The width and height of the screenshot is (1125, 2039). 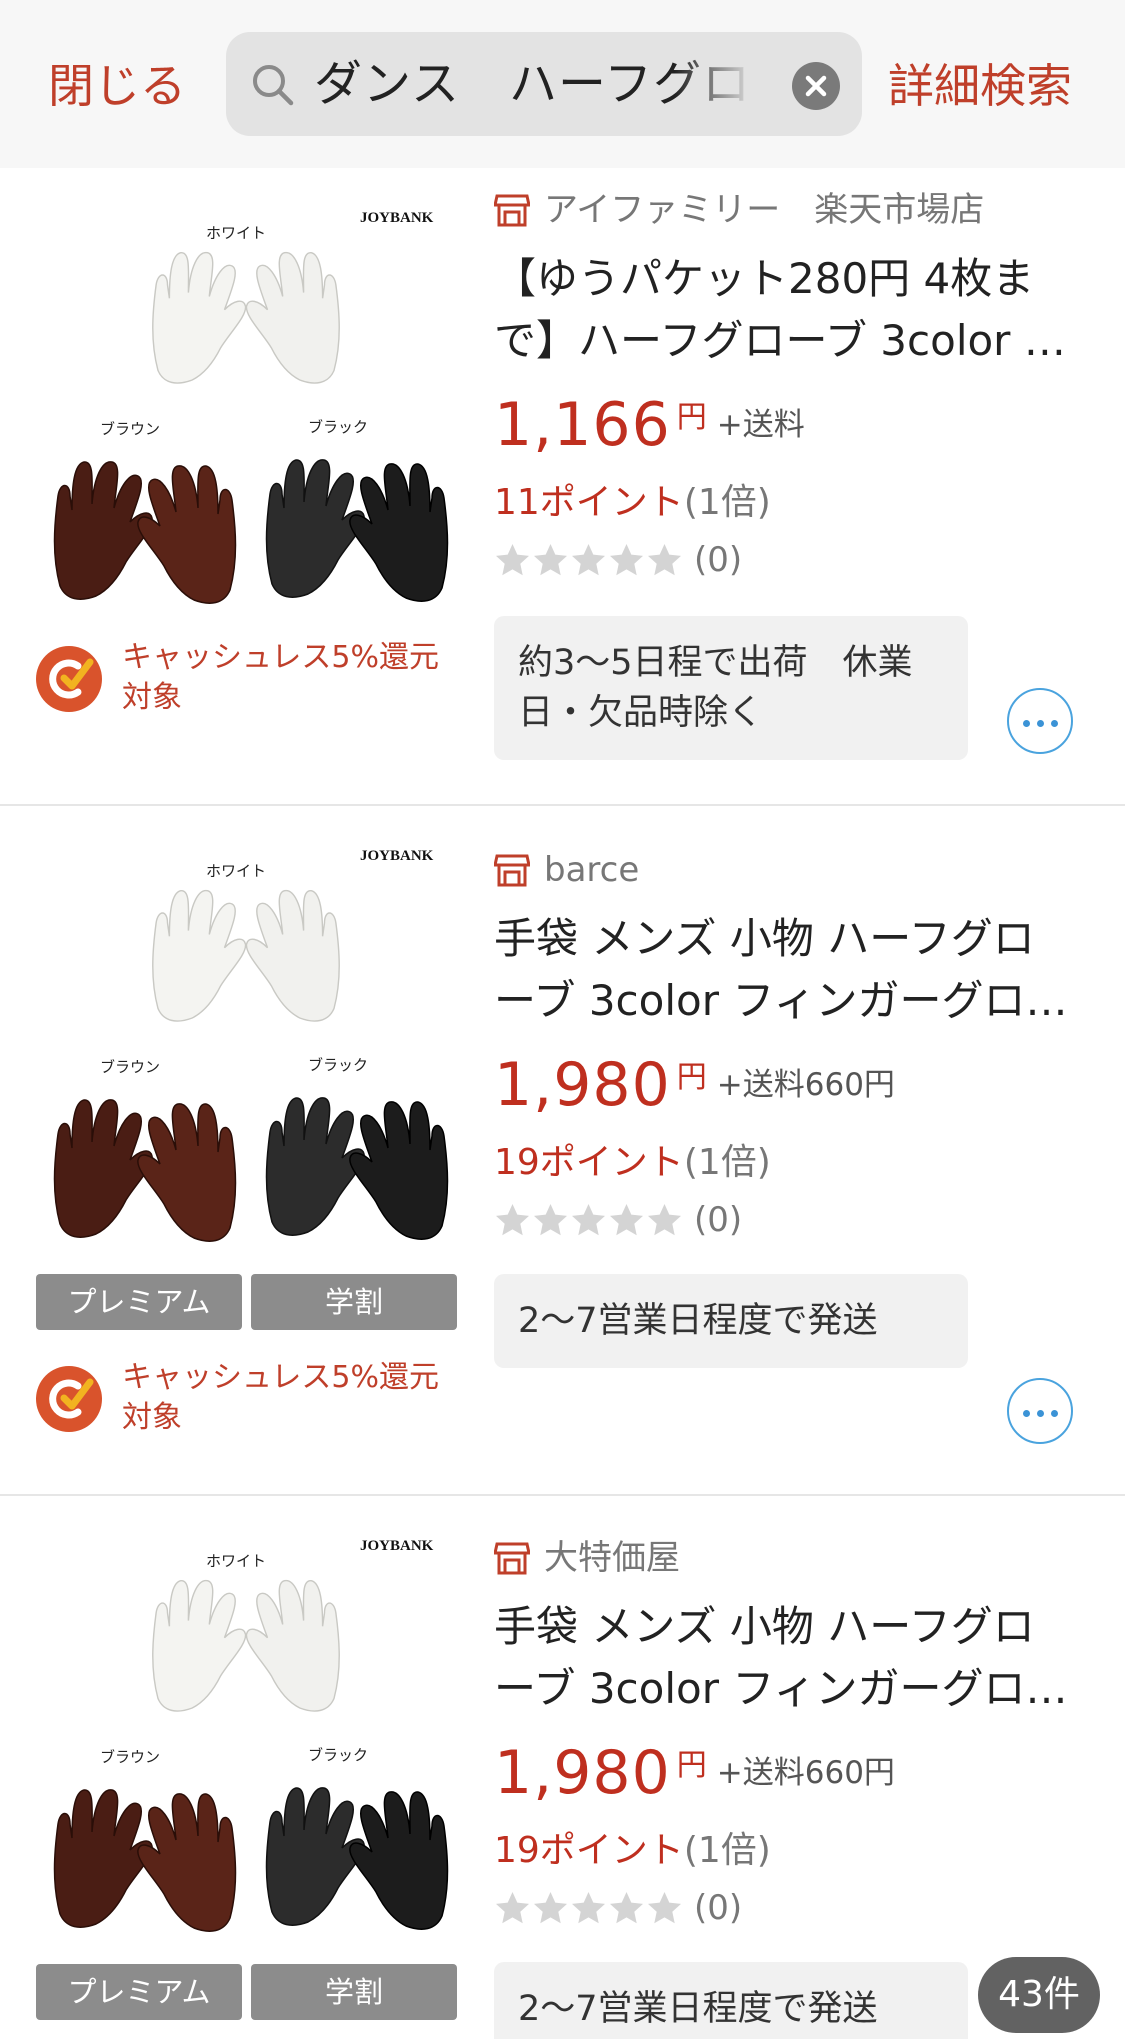 I want to click on close-icon, so click(x=816, y=86).